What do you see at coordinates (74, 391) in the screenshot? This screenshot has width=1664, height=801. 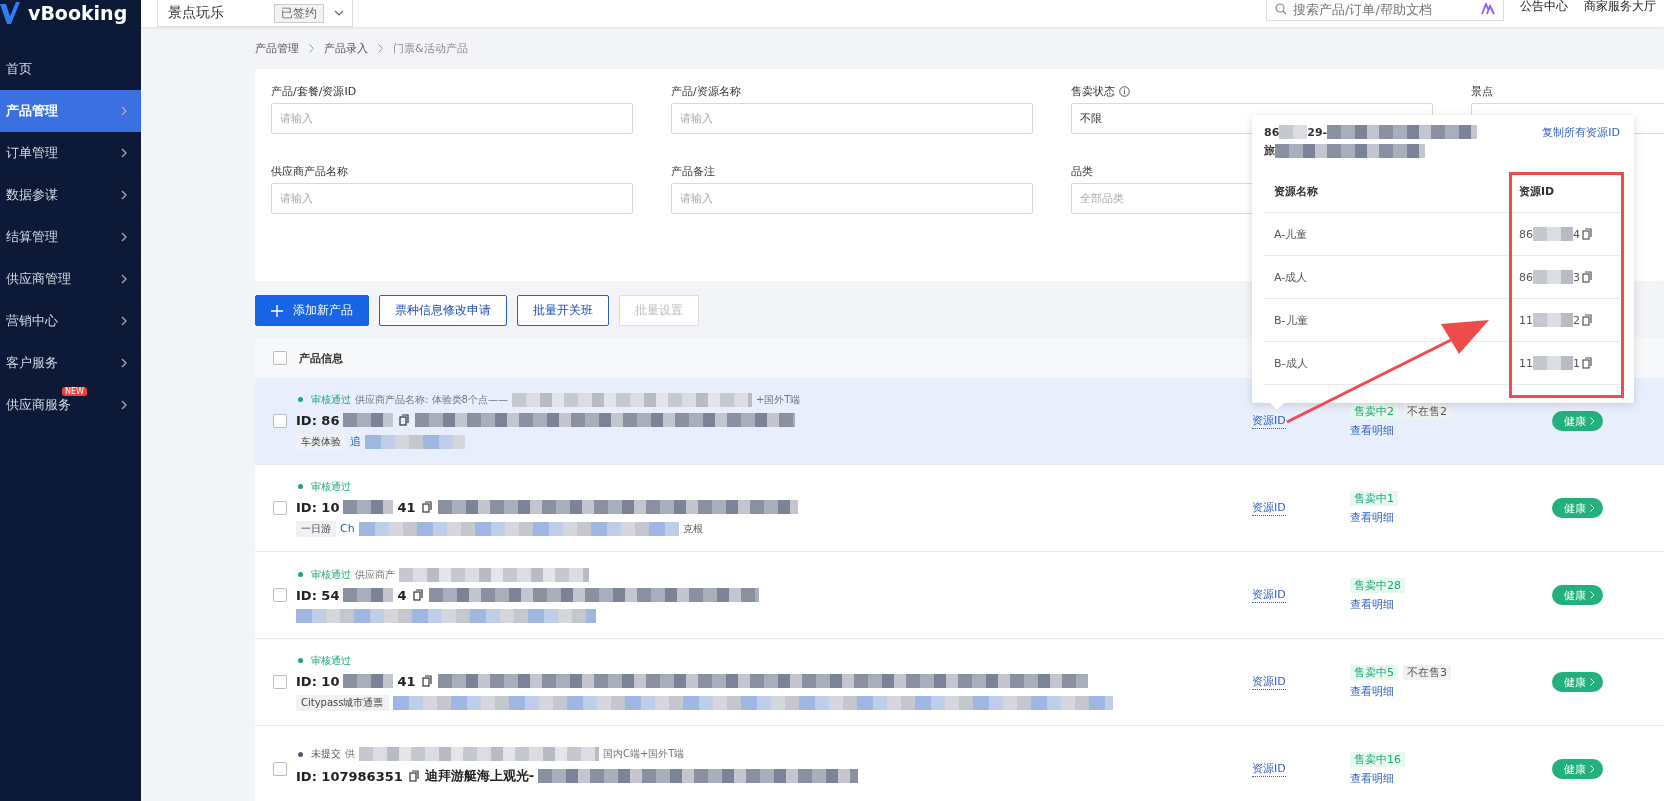 I see `new-badge: NEW` at bounding box center [74, 391].